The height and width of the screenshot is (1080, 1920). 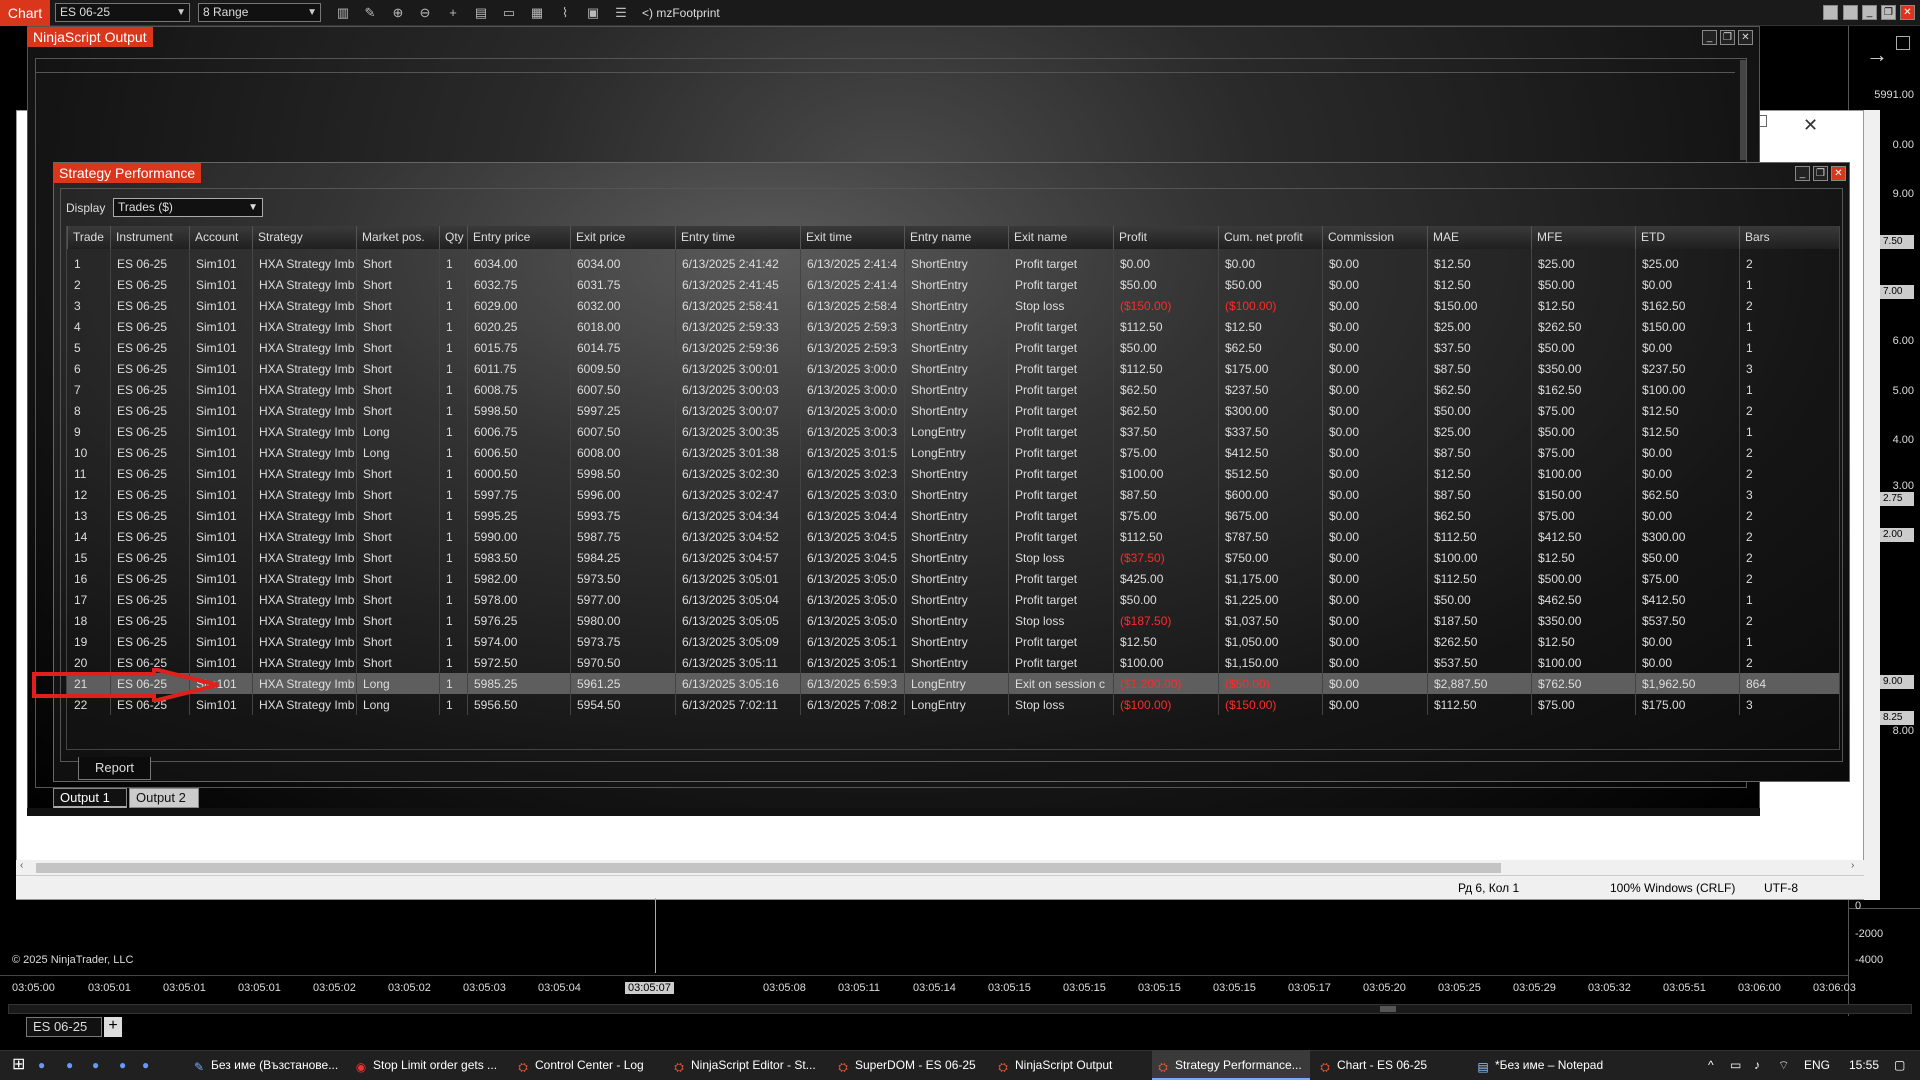 I want to click on close-icon: ✕, so click(x=1838, y=173).